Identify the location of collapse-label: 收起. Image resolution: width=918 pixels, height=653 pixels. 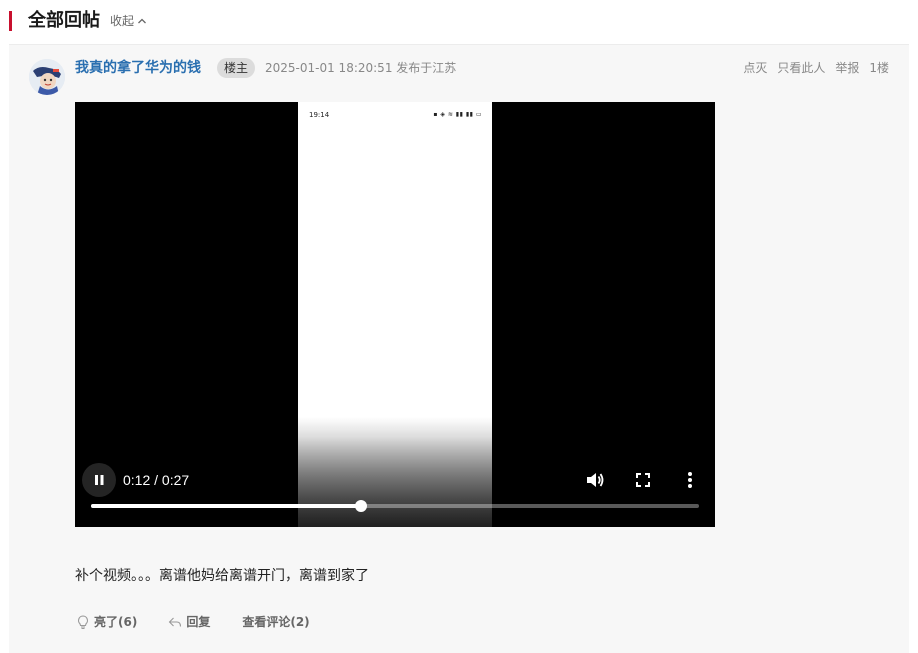
(122, 21).